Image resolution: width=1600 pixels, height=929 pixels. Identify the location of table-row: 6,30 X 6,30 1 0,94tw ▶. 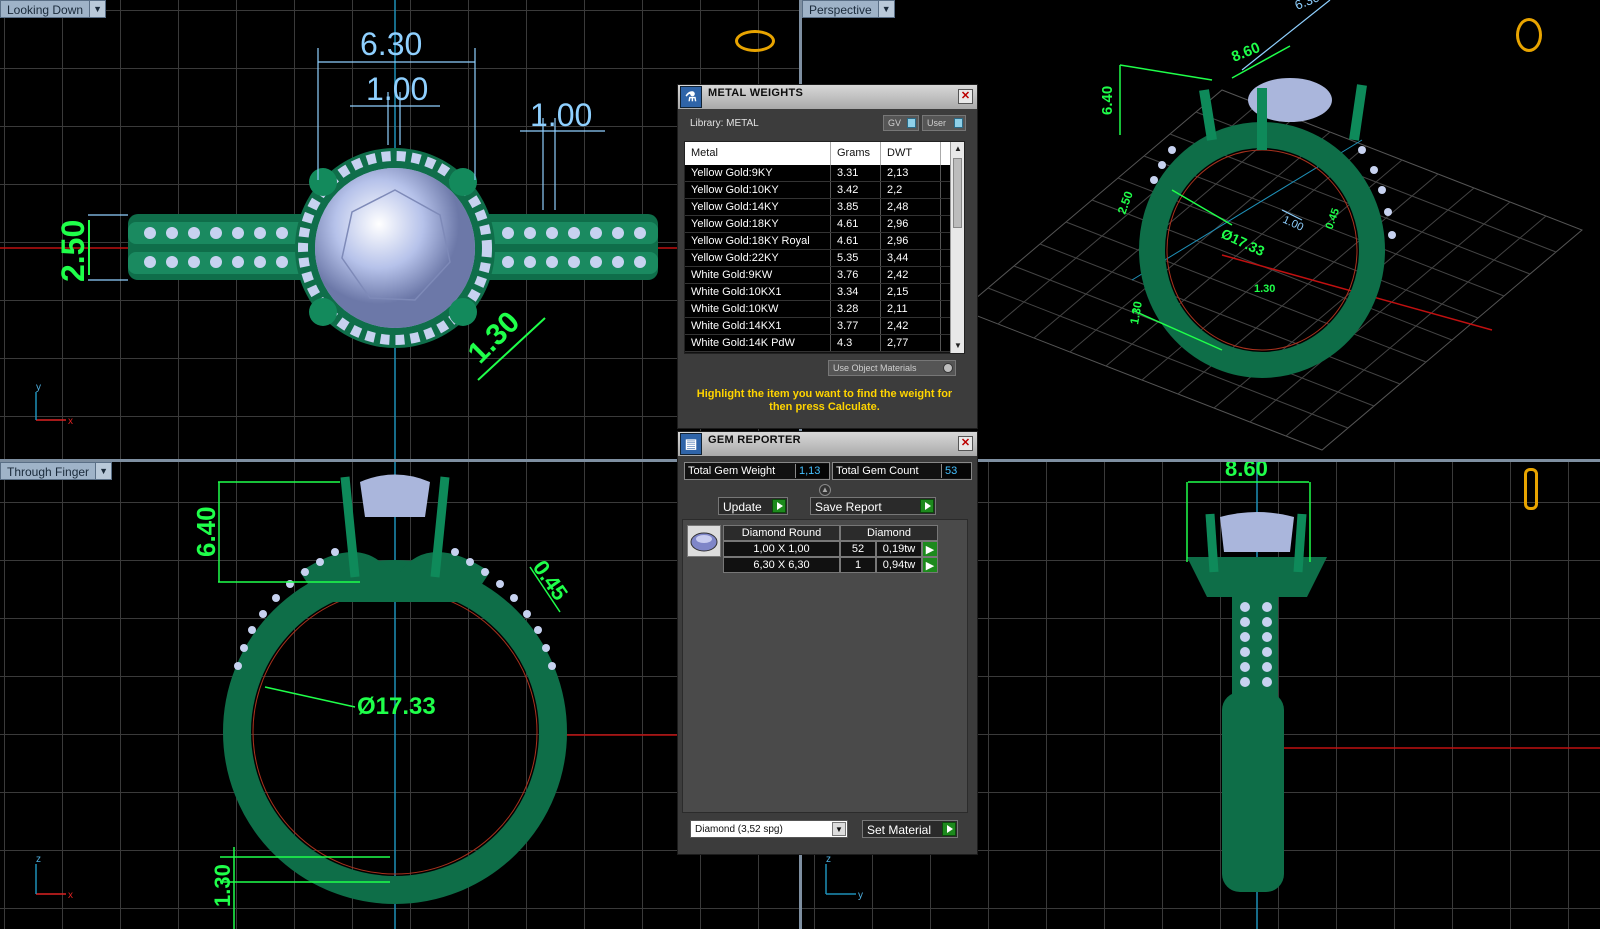
(830, 565).